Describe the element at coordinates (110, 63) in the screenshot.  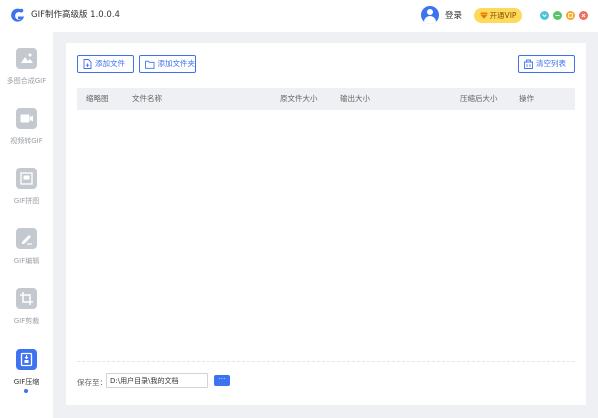
I see `add-file-label: 添加文件` at that location.